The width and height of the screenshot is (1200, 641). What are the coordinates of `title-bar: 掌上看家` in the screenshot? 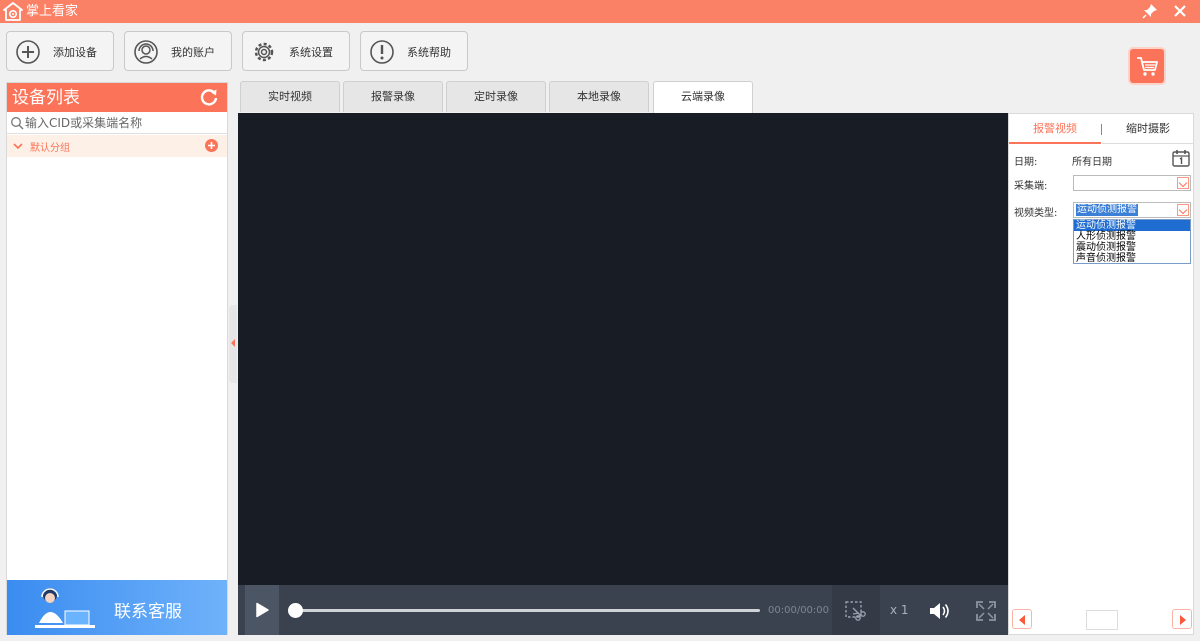 It's located at (600, 11).